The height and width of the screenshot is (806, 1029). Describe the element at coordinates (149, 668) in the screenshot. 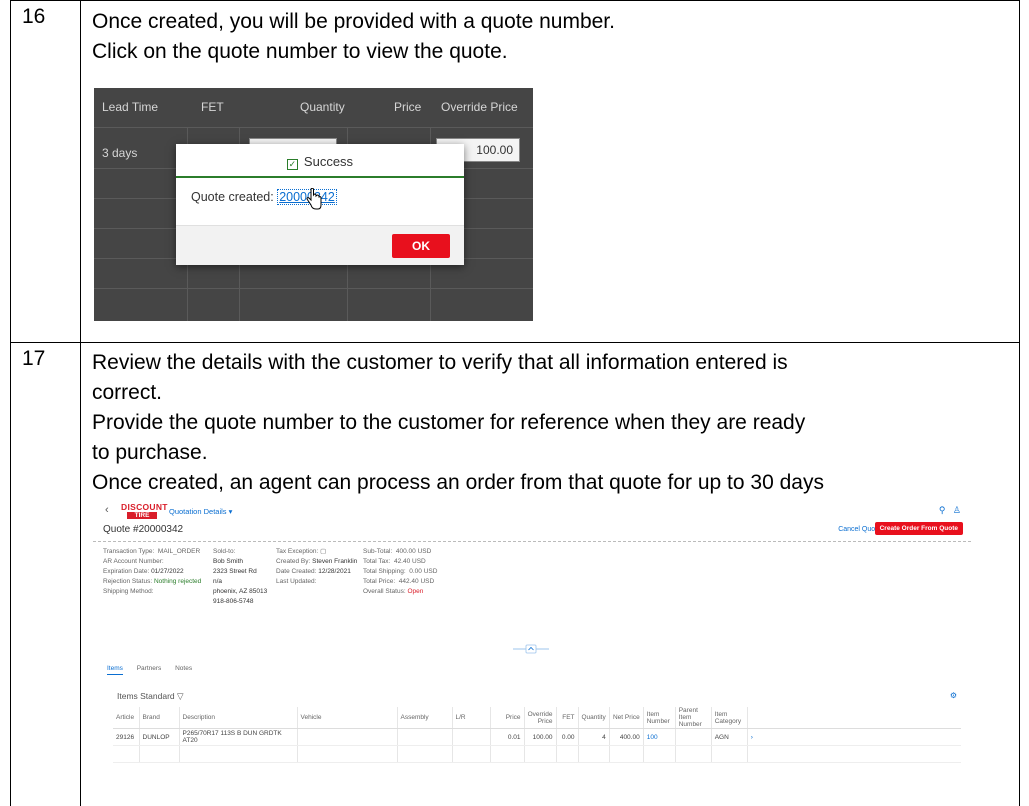

I see `tab-partners: Partners` at that location.